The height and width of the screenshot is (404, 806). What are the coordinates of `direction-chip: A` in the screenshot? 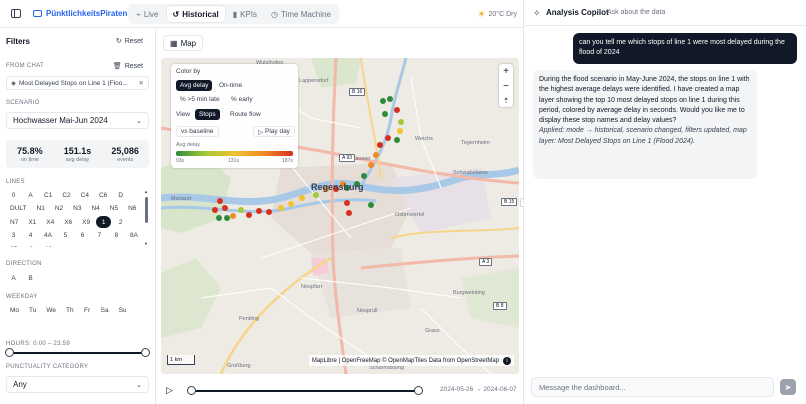 It's located at (13, 278).